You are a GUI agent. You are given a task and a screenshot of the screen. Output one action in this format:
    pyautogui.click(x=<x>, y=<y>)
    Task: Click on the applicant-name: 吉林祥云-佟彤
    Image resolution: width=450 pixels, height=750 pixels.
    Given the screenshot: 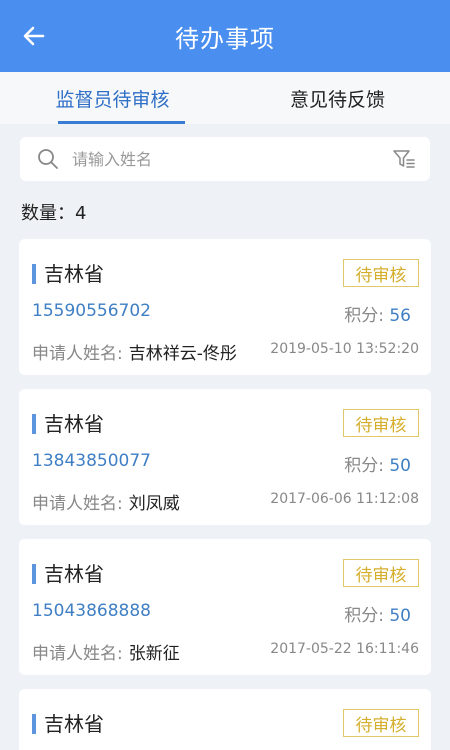 What is the action you would take?
    pyautogui.click(x=182, y=354)
    